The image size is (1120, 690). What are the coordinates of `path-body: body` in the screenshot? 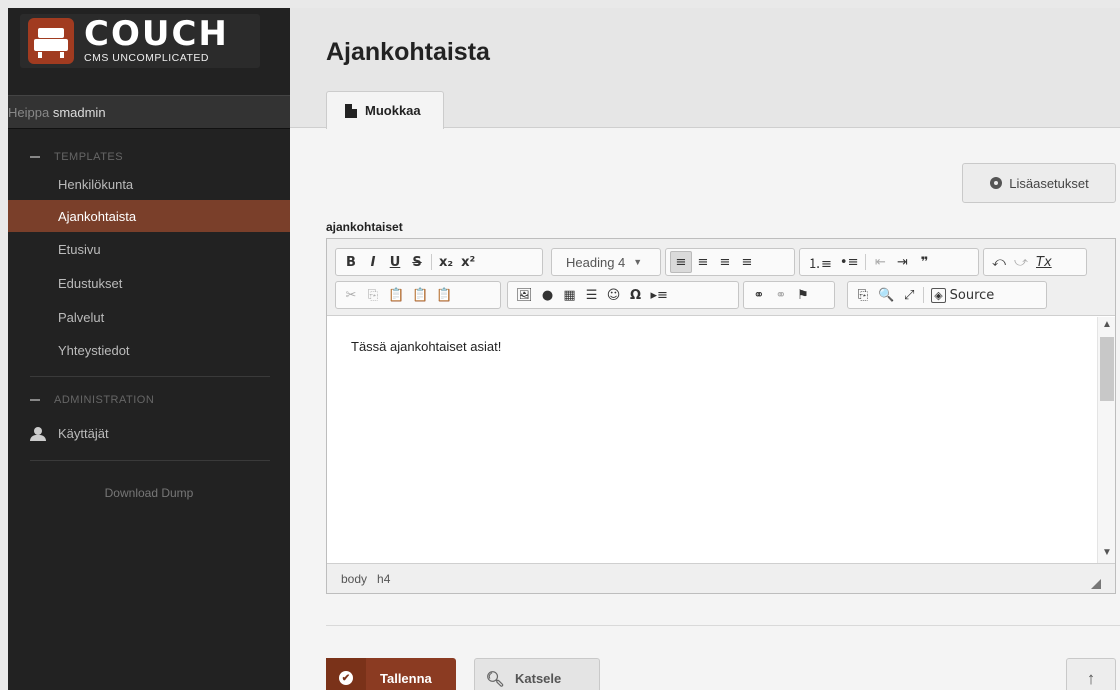 It's located at (354, 579).